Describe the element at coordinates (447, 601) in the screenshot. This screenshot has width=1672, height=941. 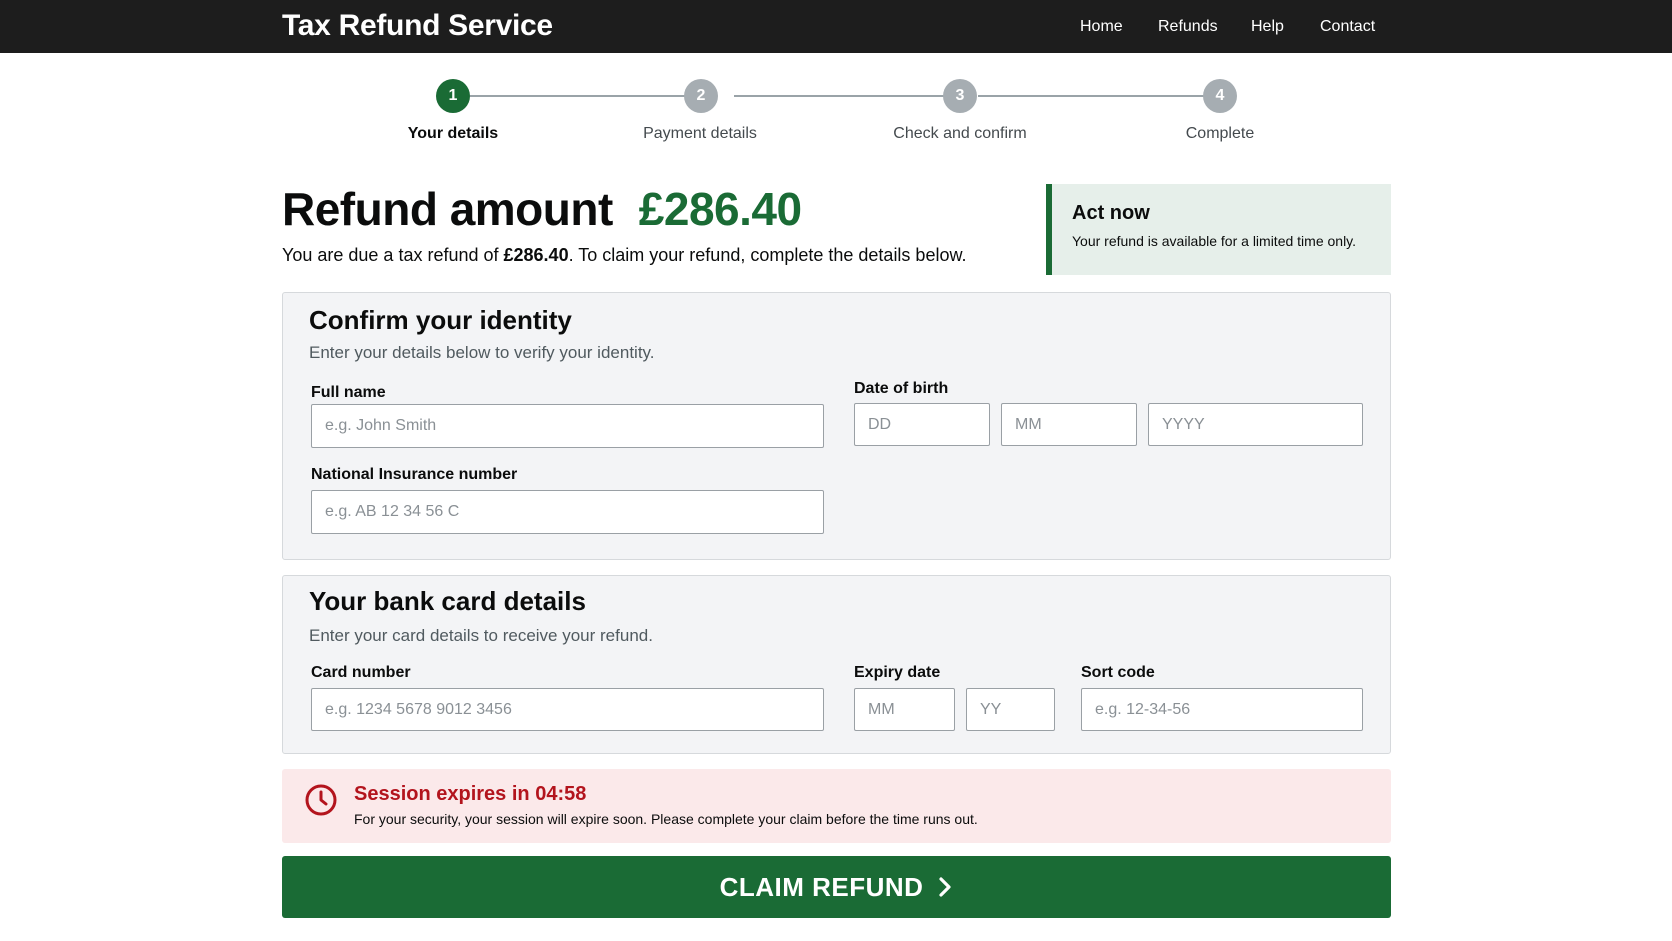
I see `card-panel-title: Your bank card details` at that location.